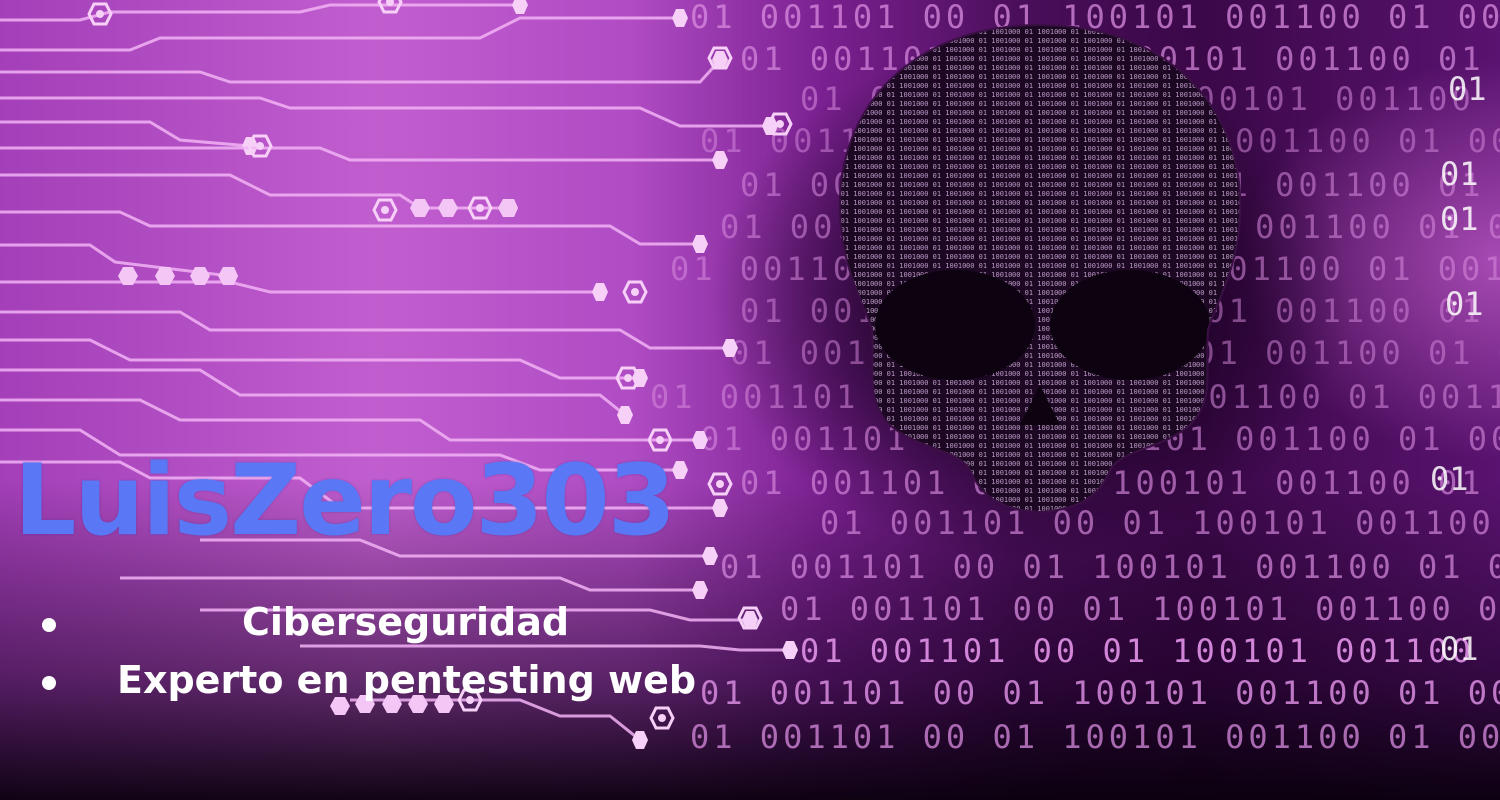  I want to click on skill-label: Ciberseguridad, so click(406, 622).